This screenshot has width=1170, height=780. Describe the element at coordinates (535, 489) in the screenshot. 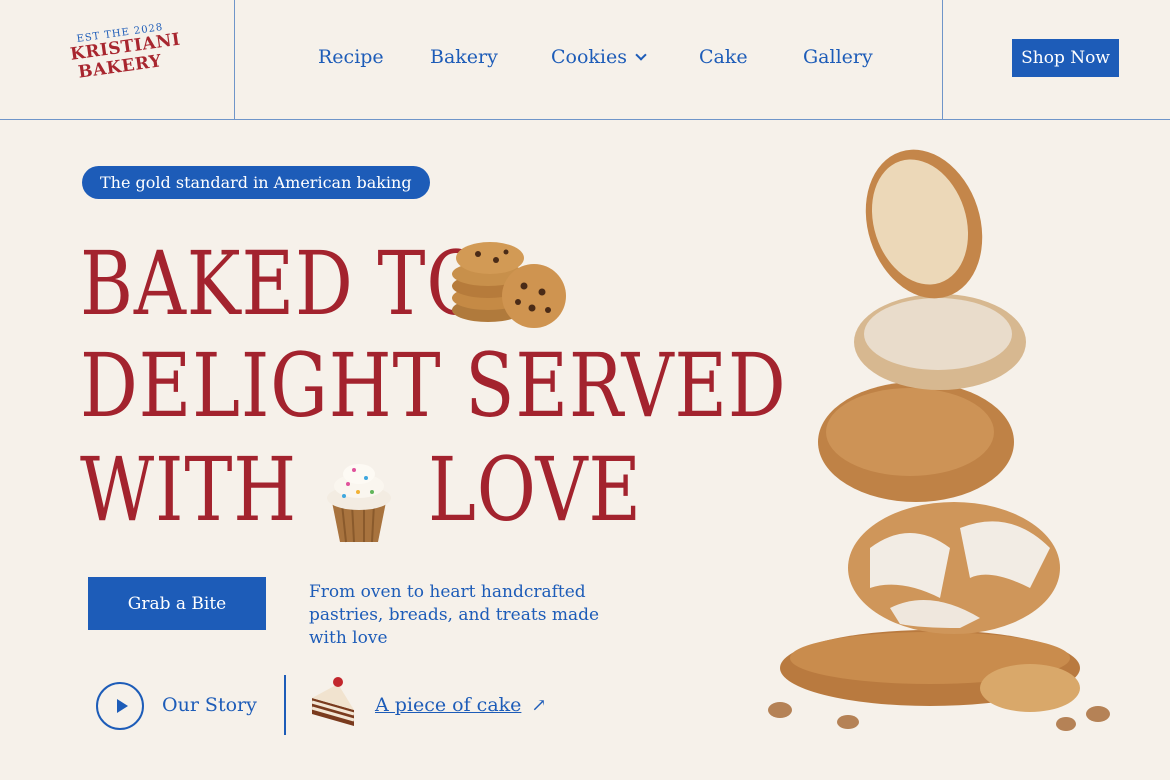

I see `headline-line3b: LOVE` at that location.